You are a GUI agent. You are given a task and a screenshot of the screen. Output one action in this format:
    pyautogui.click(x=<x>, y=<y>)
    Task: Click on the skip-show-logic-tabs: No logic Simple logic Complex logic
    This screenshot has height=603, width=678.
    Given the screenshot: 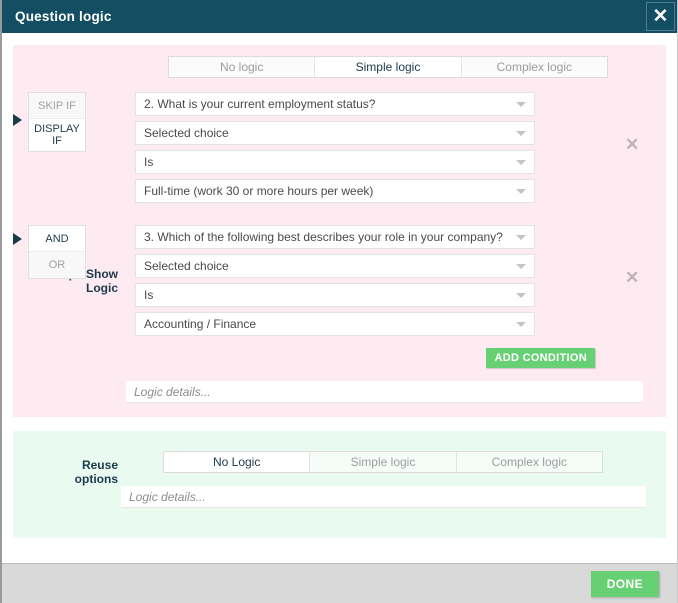 What is the action you would take?
    pyautogui.click(x=388, y=67)
    